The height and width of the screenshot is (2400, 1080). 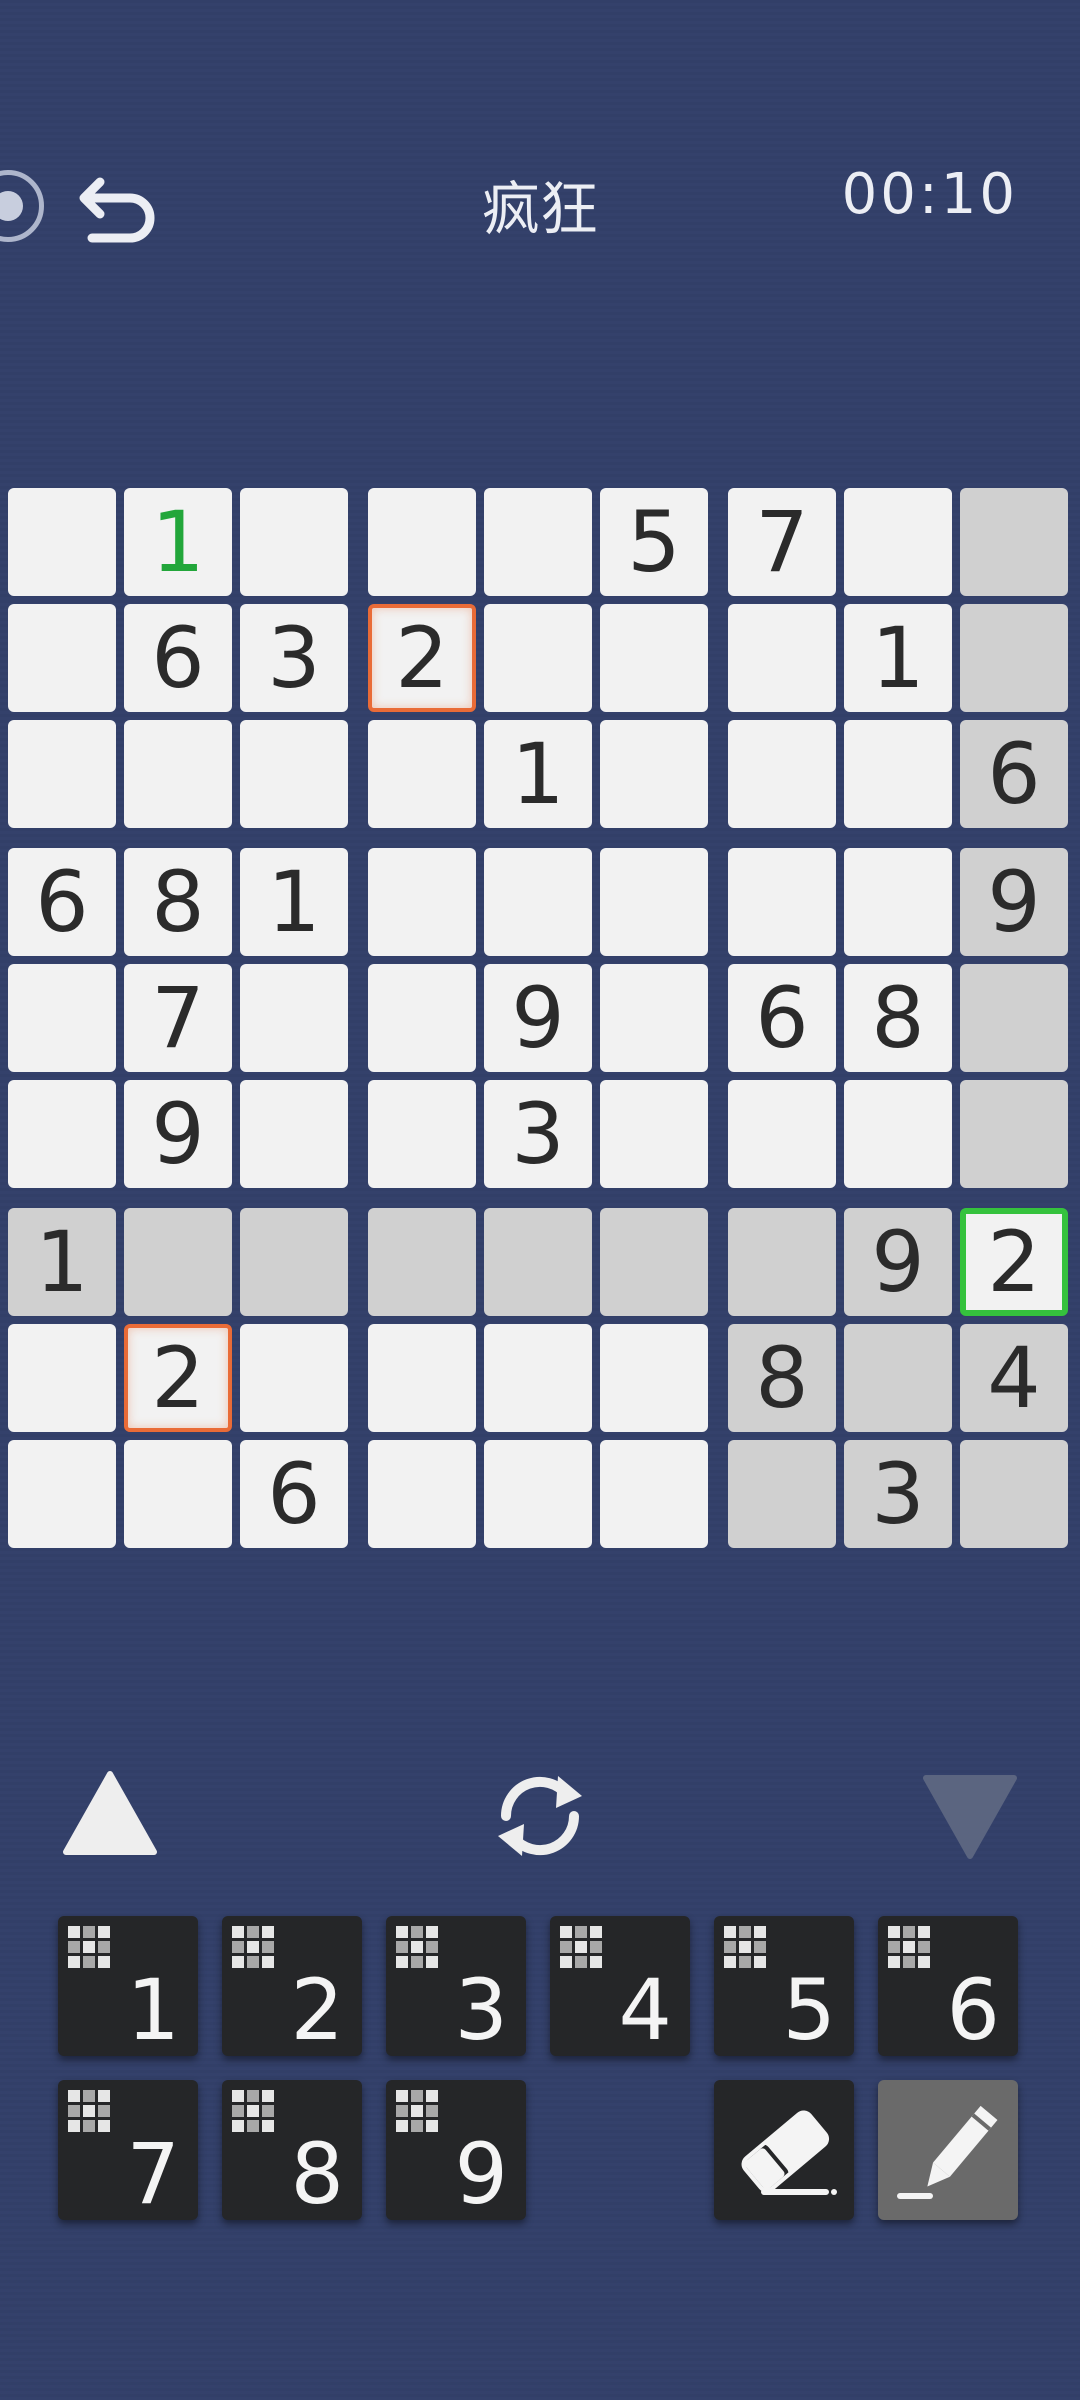 What do you see at coordinates (292, 2150) in the screenshot?
I see `digit-key-8: 8` at bounding box center [292, 2150].